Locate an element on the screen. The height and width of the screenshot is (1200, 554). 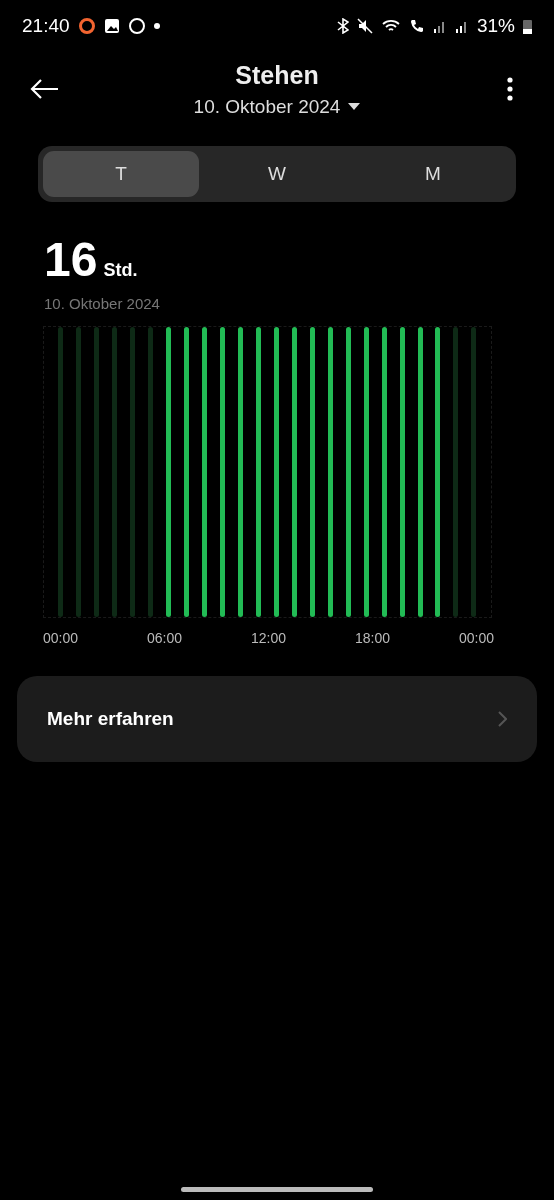
back-arrow-icon is located at coordinates (44, 89).